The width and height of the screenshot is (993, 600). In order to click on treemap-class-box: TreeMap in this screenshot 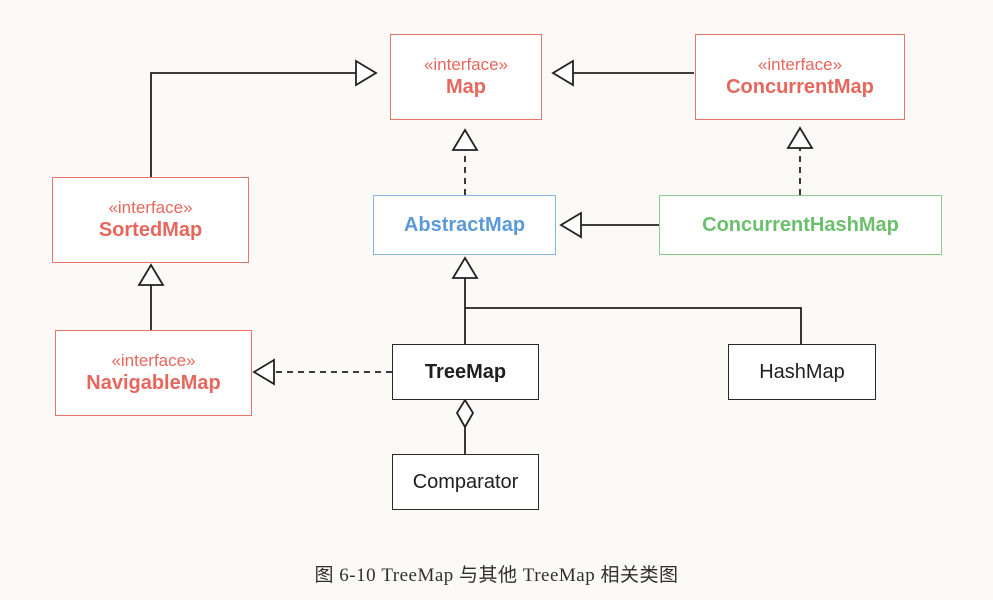, I will do `click(465, 372)`.